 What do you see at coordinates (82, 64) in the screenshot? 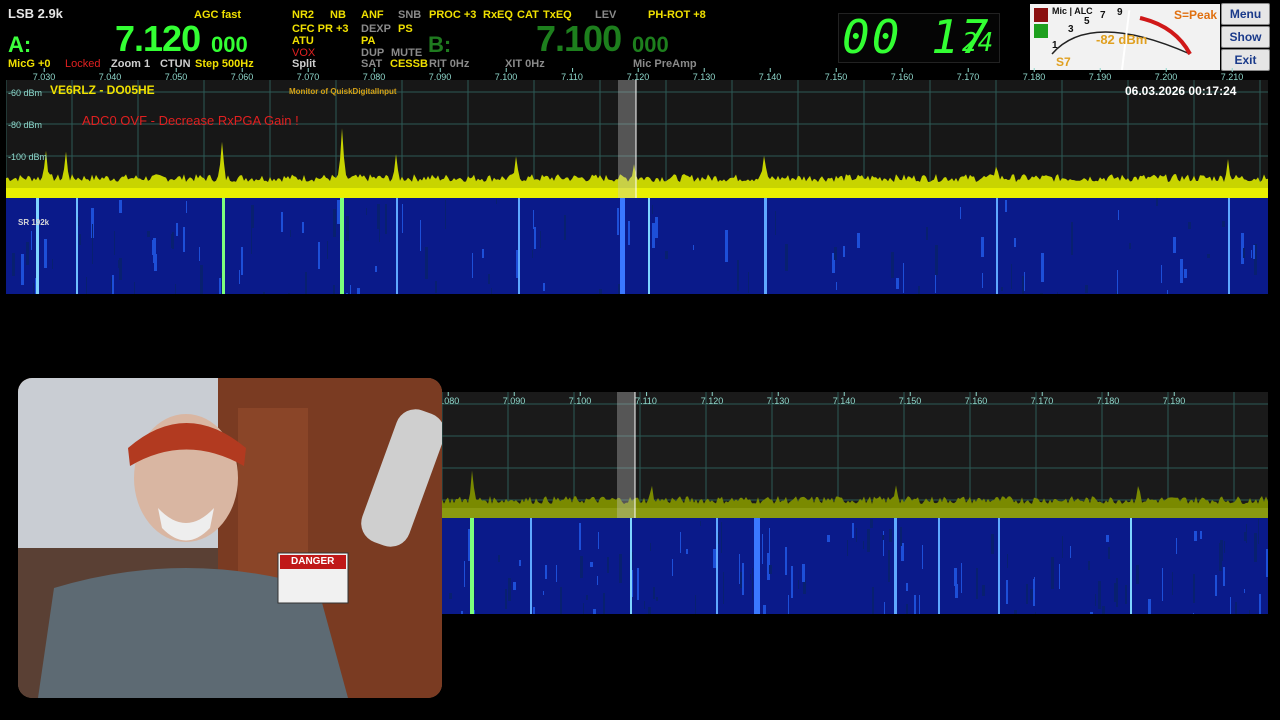
I see `locked-indicator: Locked` at bounding box center [82, 64].